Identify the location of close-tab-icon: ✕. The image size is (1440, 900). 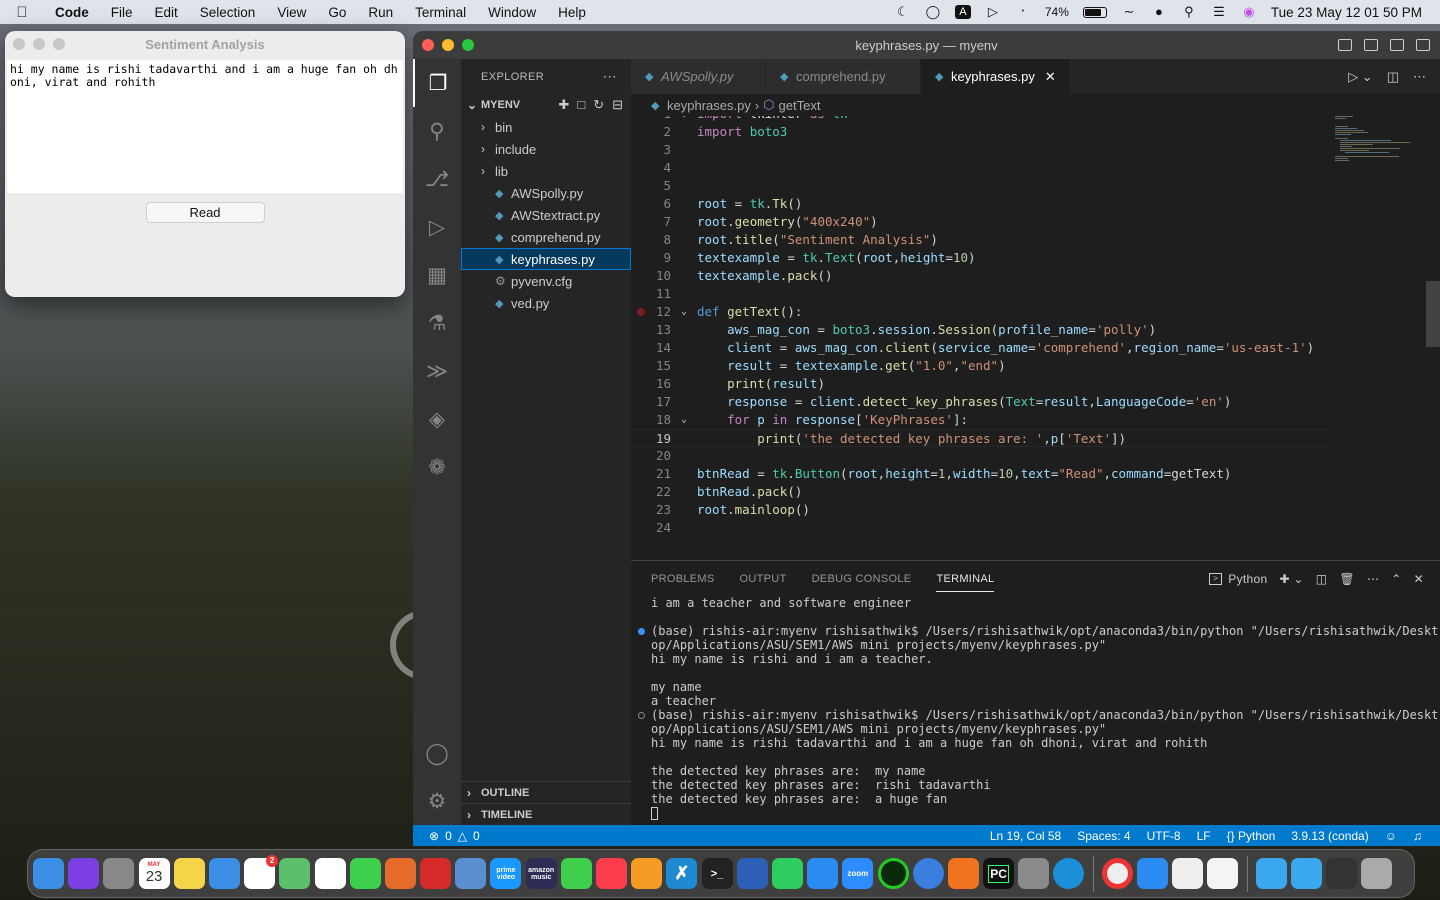
(1050, 77).